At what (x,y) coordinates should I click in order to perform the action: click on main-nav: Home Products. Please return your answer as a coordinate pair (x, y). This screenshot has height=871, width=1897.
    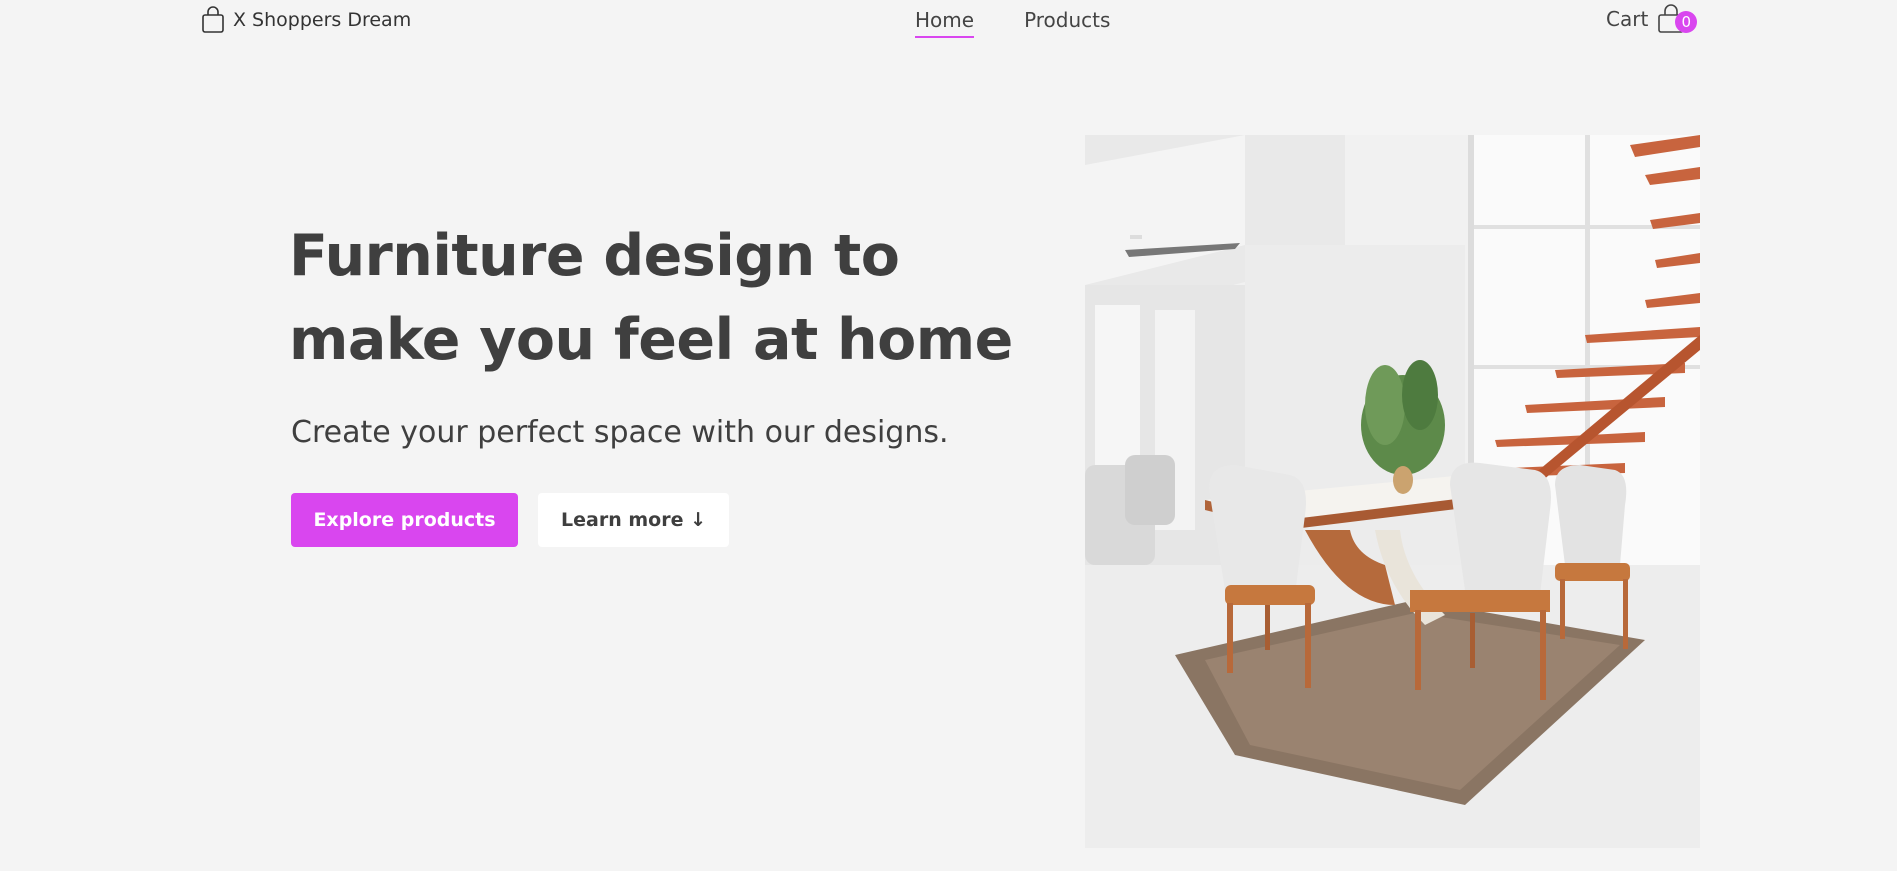
    Looking at the image, I should click on (1012, 23).